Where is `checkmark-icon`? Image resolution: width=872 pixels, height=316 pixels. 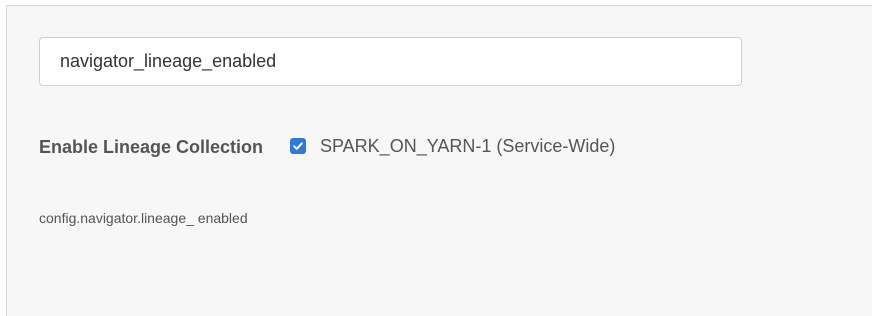 checkmark-icon is located at coordinates (298, 146).